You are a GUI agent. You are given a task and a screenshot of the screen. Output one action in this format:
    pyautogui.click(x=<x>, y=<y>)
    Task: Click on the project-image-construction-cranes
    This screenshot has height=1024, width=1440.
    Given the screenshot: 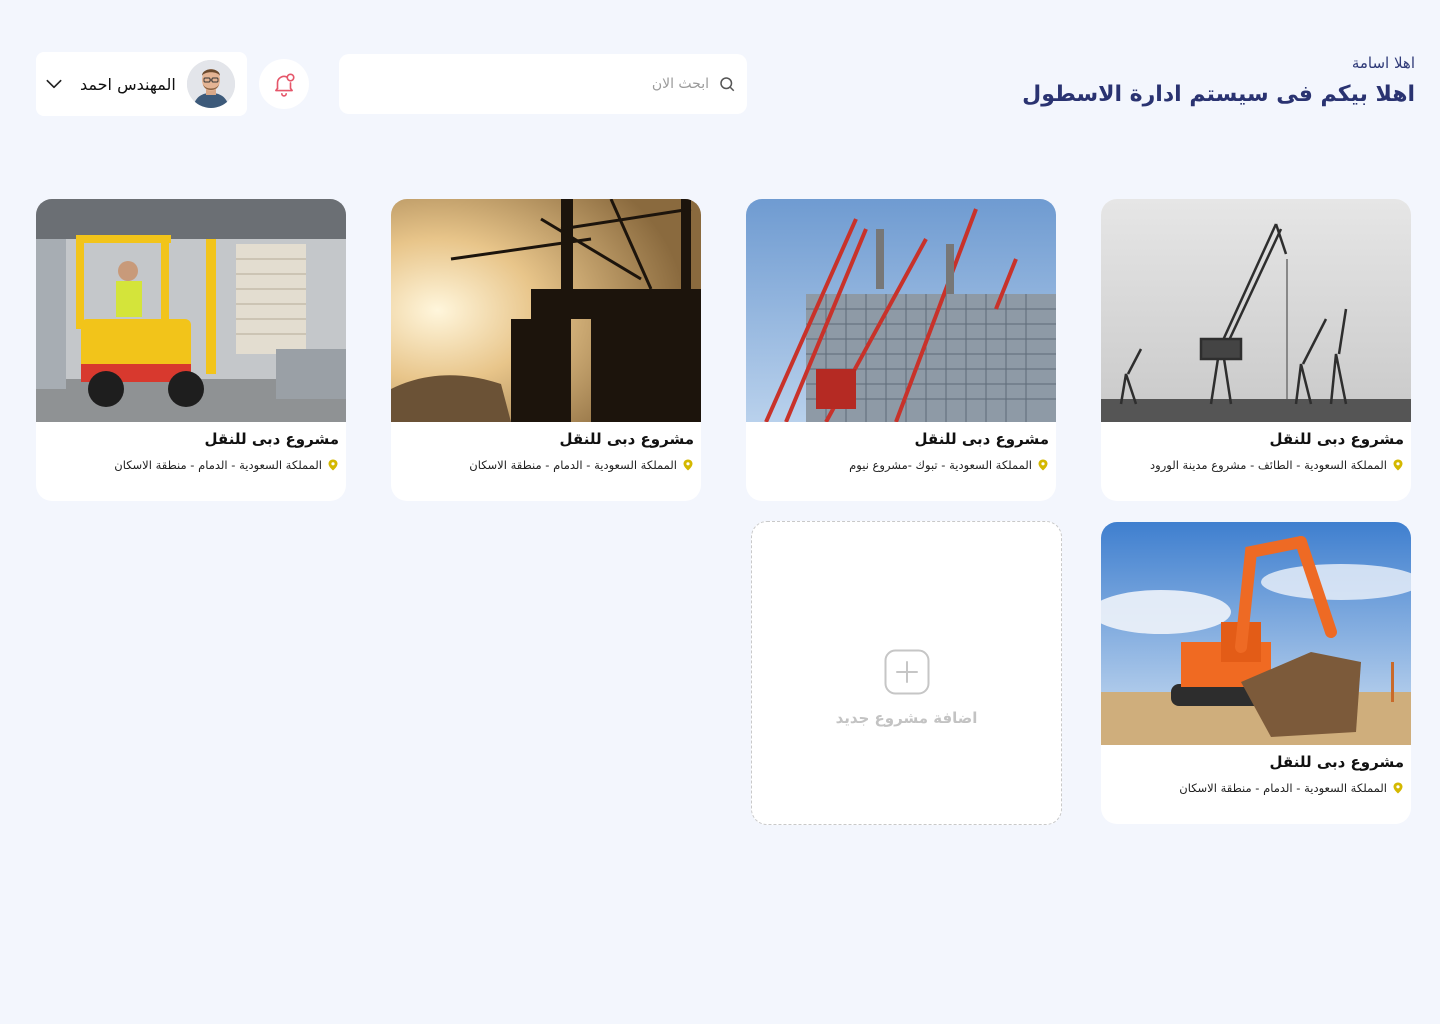 What is the action you would take?
    pyautogui.click(x=901, y=310)
    